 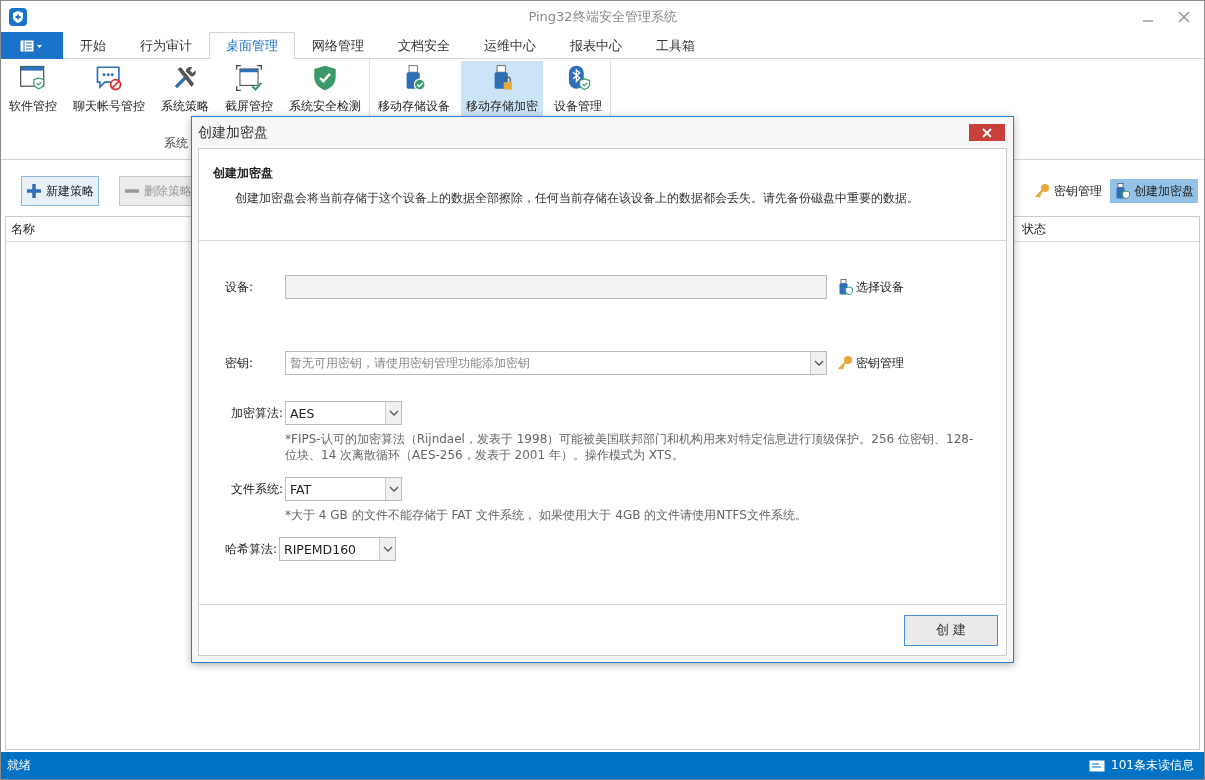 I want to click on link-button: 密钥管理, so click(x=870, y=363).